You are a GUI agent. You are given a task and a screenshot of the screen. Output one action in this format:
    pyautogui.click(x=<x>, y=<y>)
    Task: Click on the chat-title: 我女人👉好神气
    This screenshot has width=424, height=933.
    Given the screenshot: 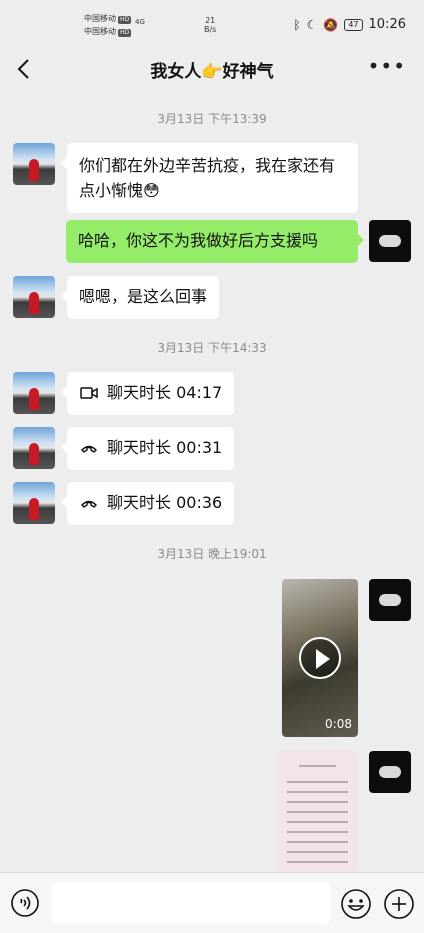 What is the action you would take?
    pyautogui.click(x=212, y=72)
    